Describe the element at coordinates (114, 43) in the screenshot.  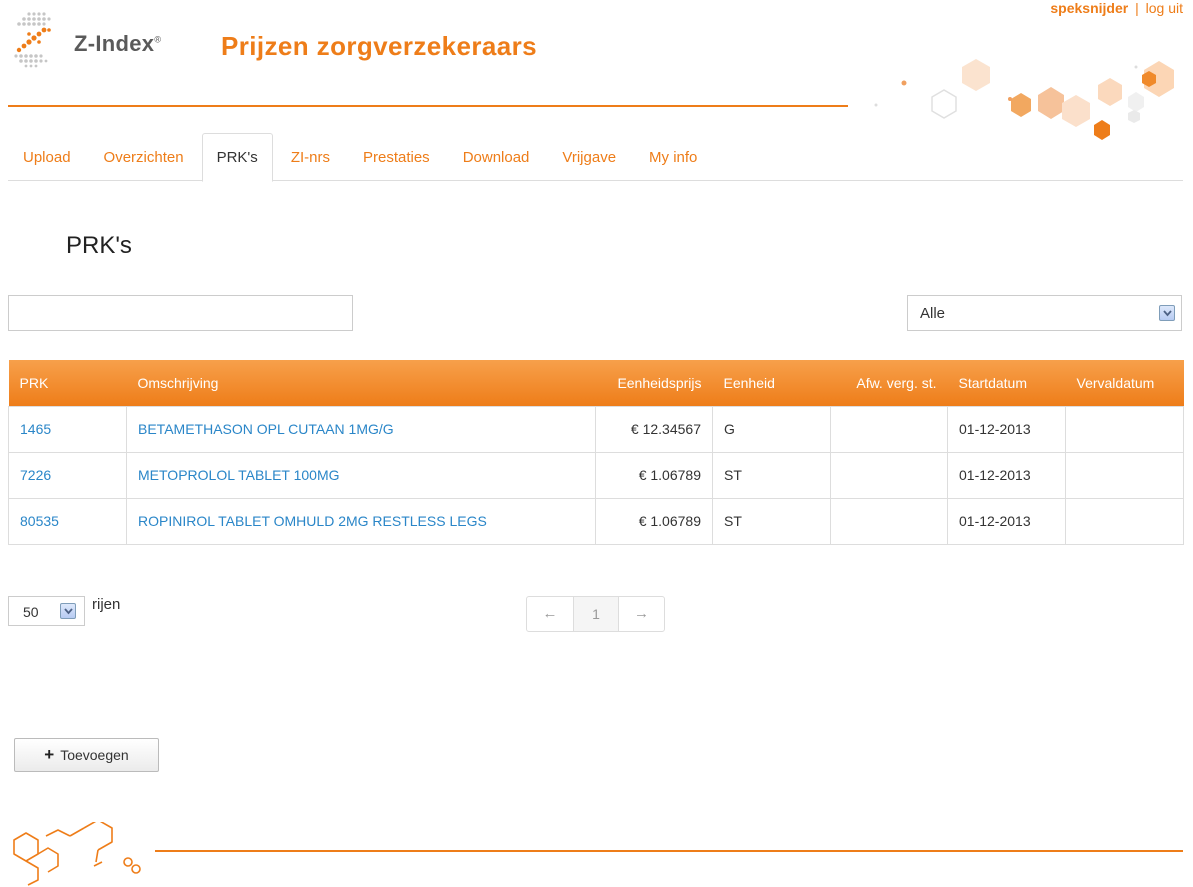
I see `brand-name-text: Z-Index` at that location.